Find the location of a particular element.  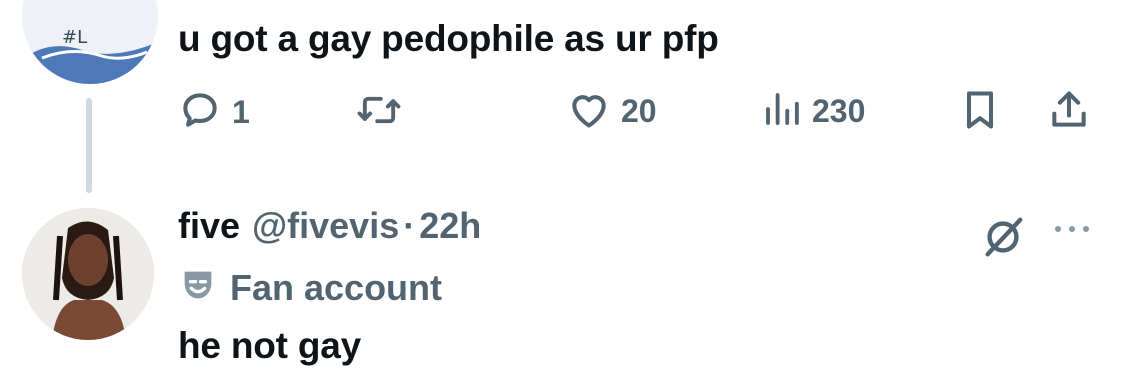

share-button is located at coordinates (1069, 112).